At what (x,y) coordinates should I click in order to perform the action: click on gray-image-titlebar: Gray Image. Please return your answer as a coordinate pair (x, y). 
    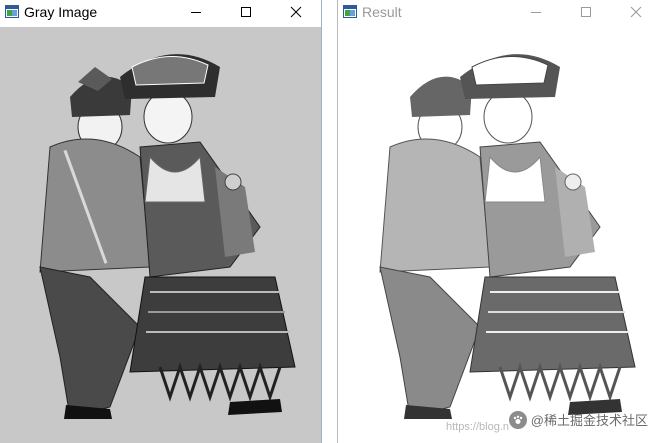
    Looking at the image, I should click on (160, 13).